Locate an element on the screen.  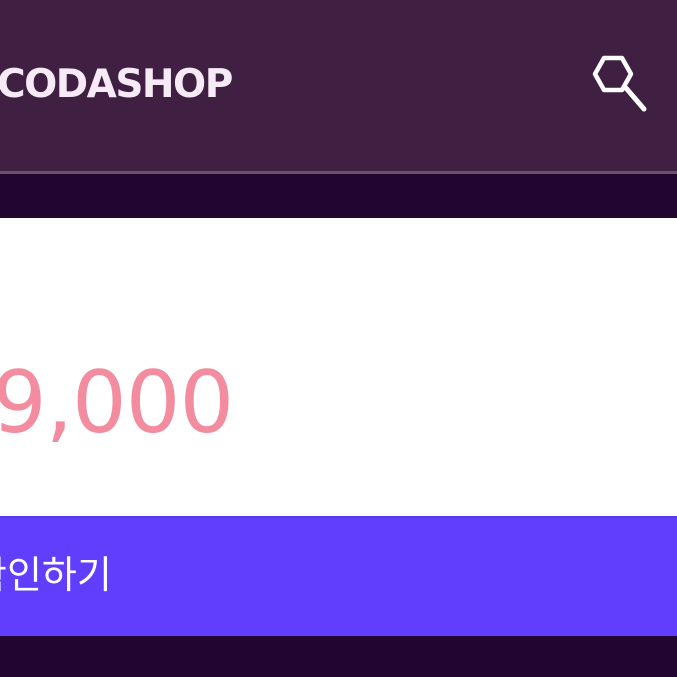
section-gap is located at coordinates (338, 196).